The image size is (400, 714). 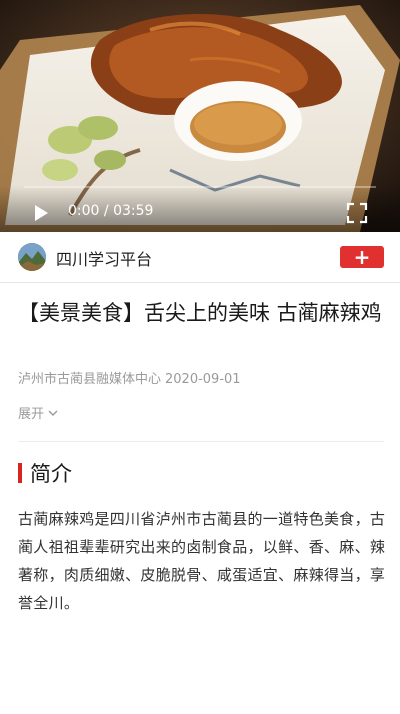 What do you see at coordinates (200, 257) in the screenshot?
I see `channel-bar: 四川学习平台 +` at bounding box center [200, 257].